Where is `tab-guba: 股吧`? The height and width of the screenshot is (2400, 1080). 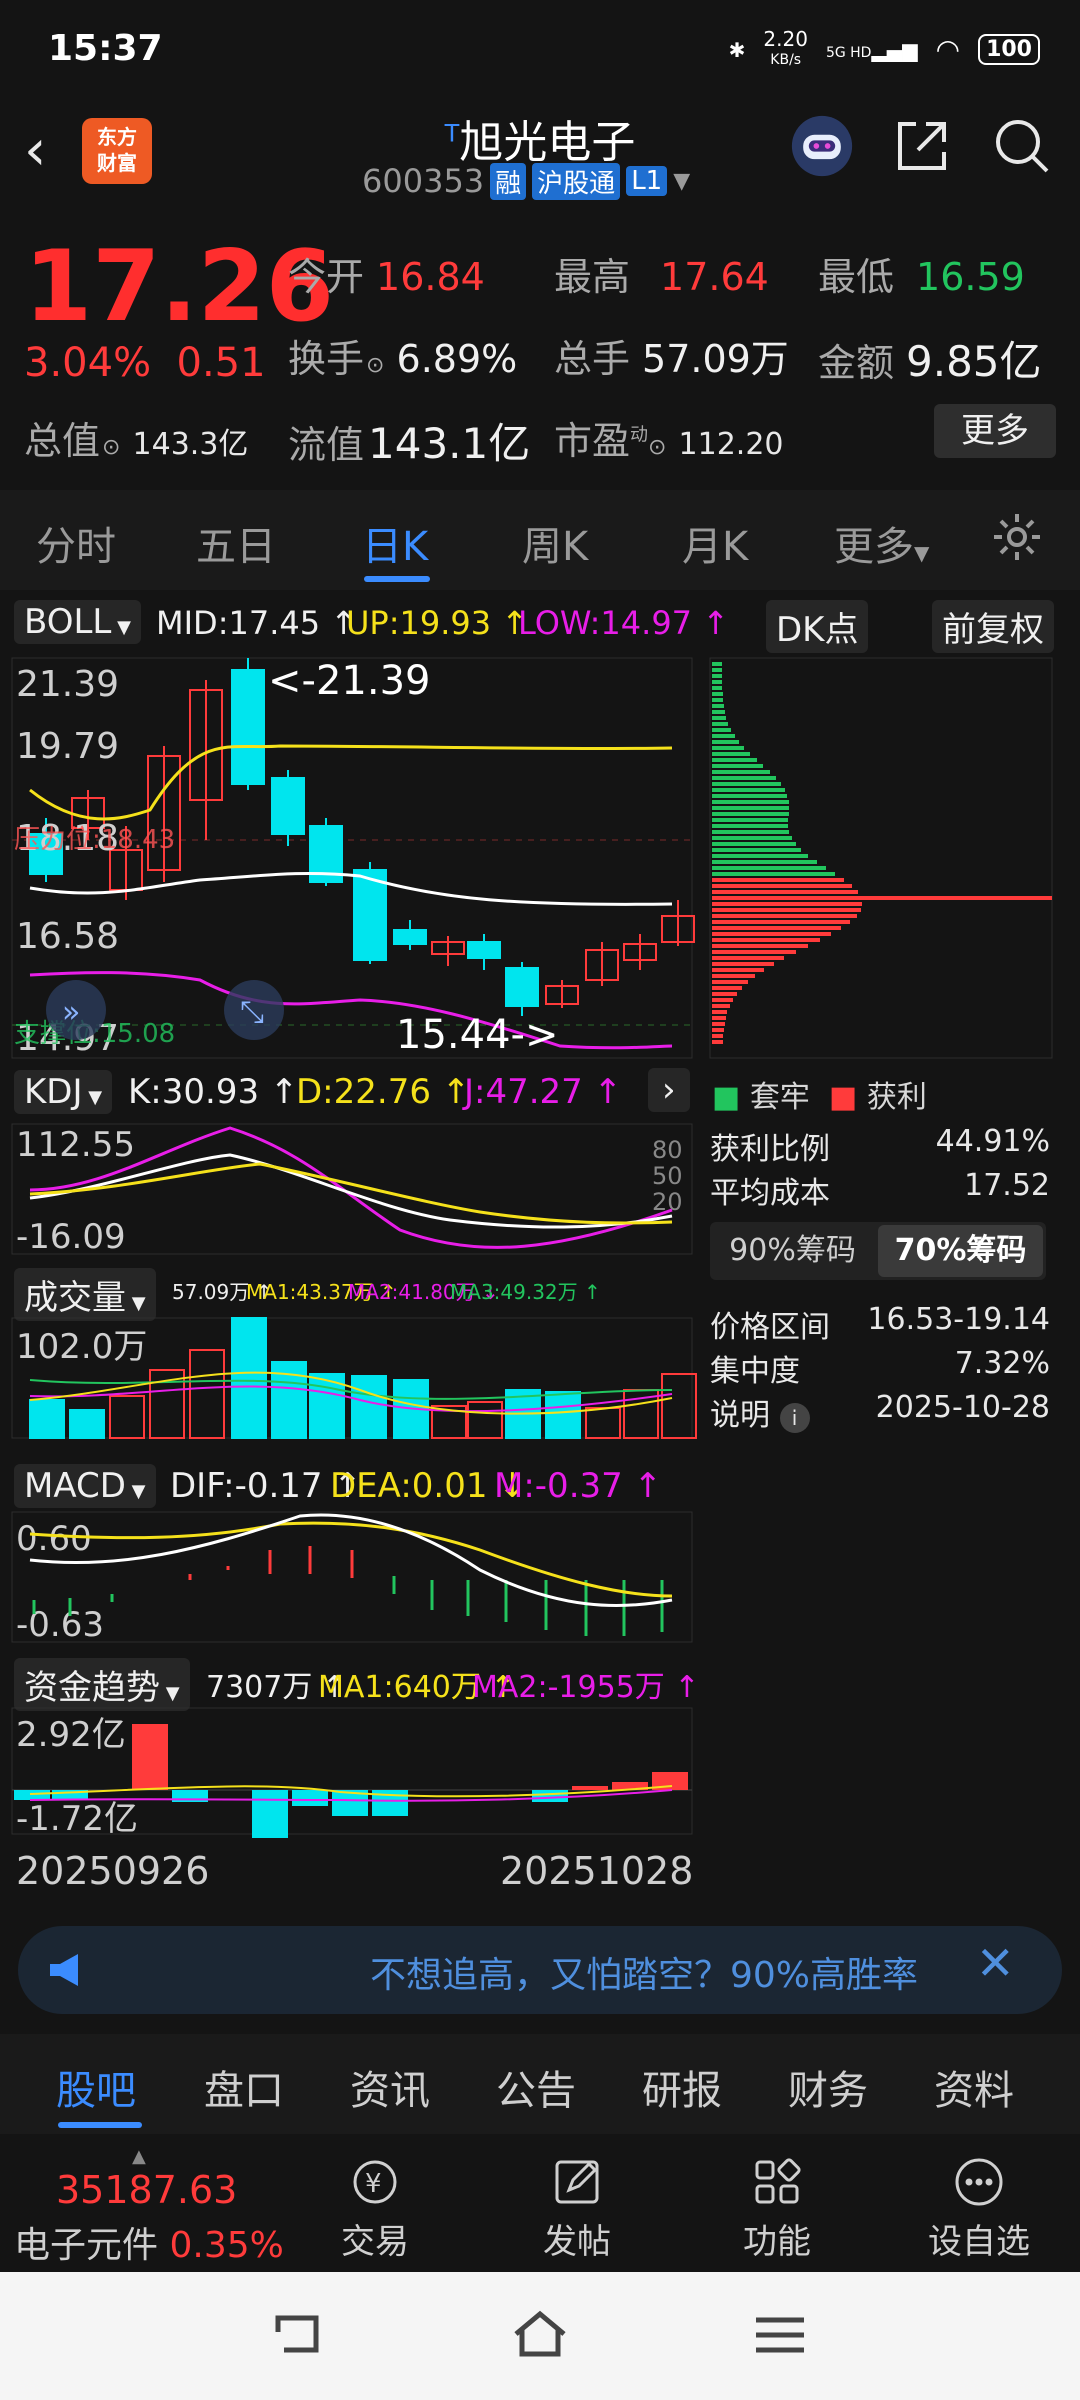 tab-guba: 股吧 is located at coordinates (96, 2087).